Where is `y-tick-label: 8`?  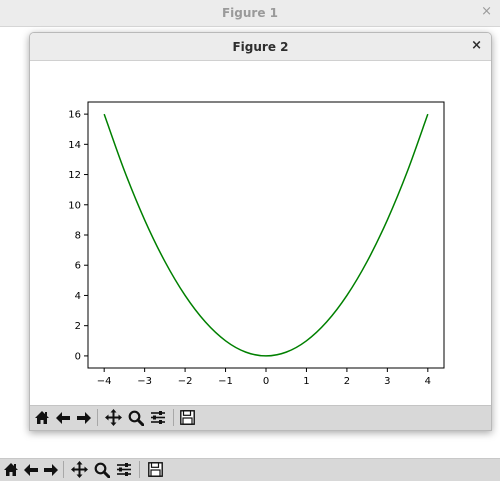
y-tick-label: 8 is located at coordinates (78, 236).